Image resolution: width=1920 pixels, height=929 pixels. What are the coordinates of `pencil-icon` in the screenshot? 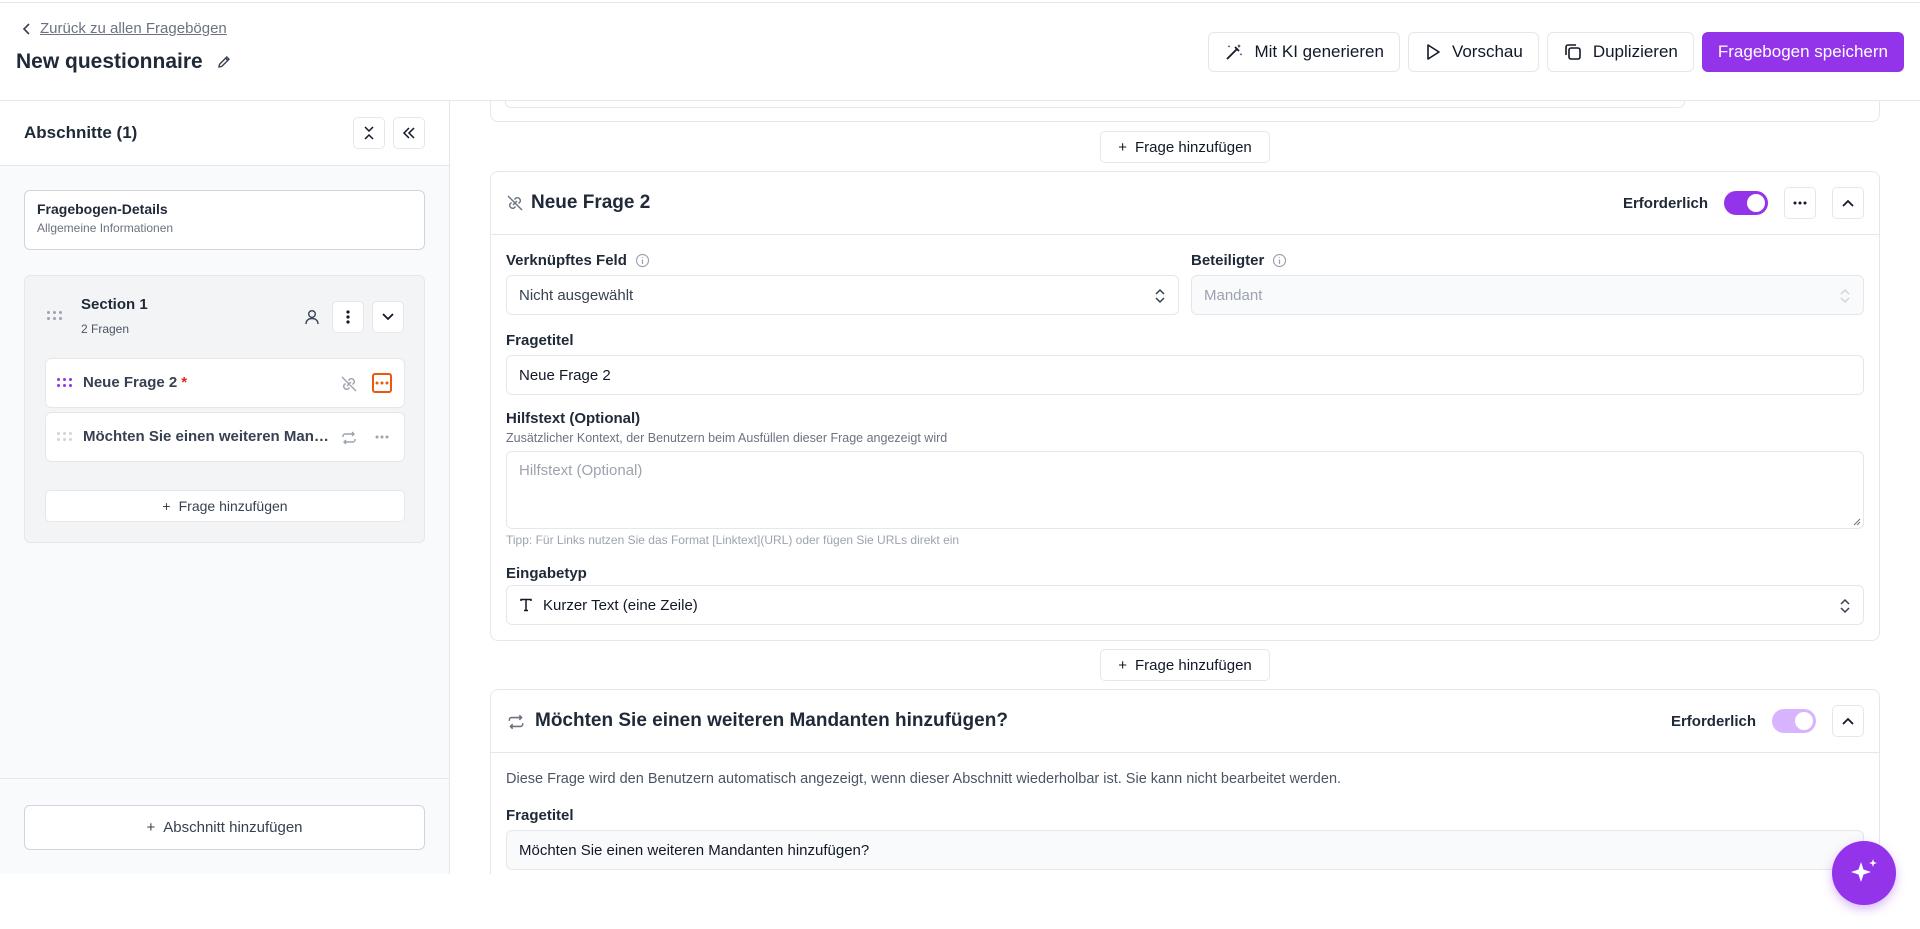 It's located at (223, 62).